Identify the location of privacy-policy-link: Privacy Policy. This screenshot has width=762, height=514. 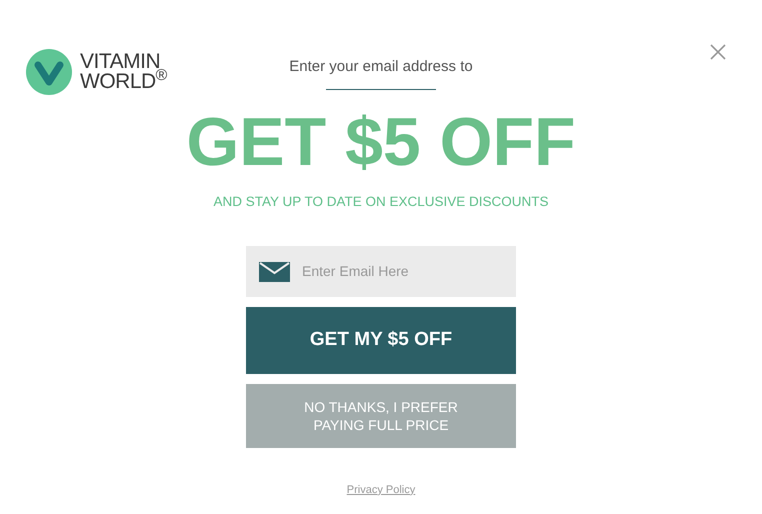
(381, 490).